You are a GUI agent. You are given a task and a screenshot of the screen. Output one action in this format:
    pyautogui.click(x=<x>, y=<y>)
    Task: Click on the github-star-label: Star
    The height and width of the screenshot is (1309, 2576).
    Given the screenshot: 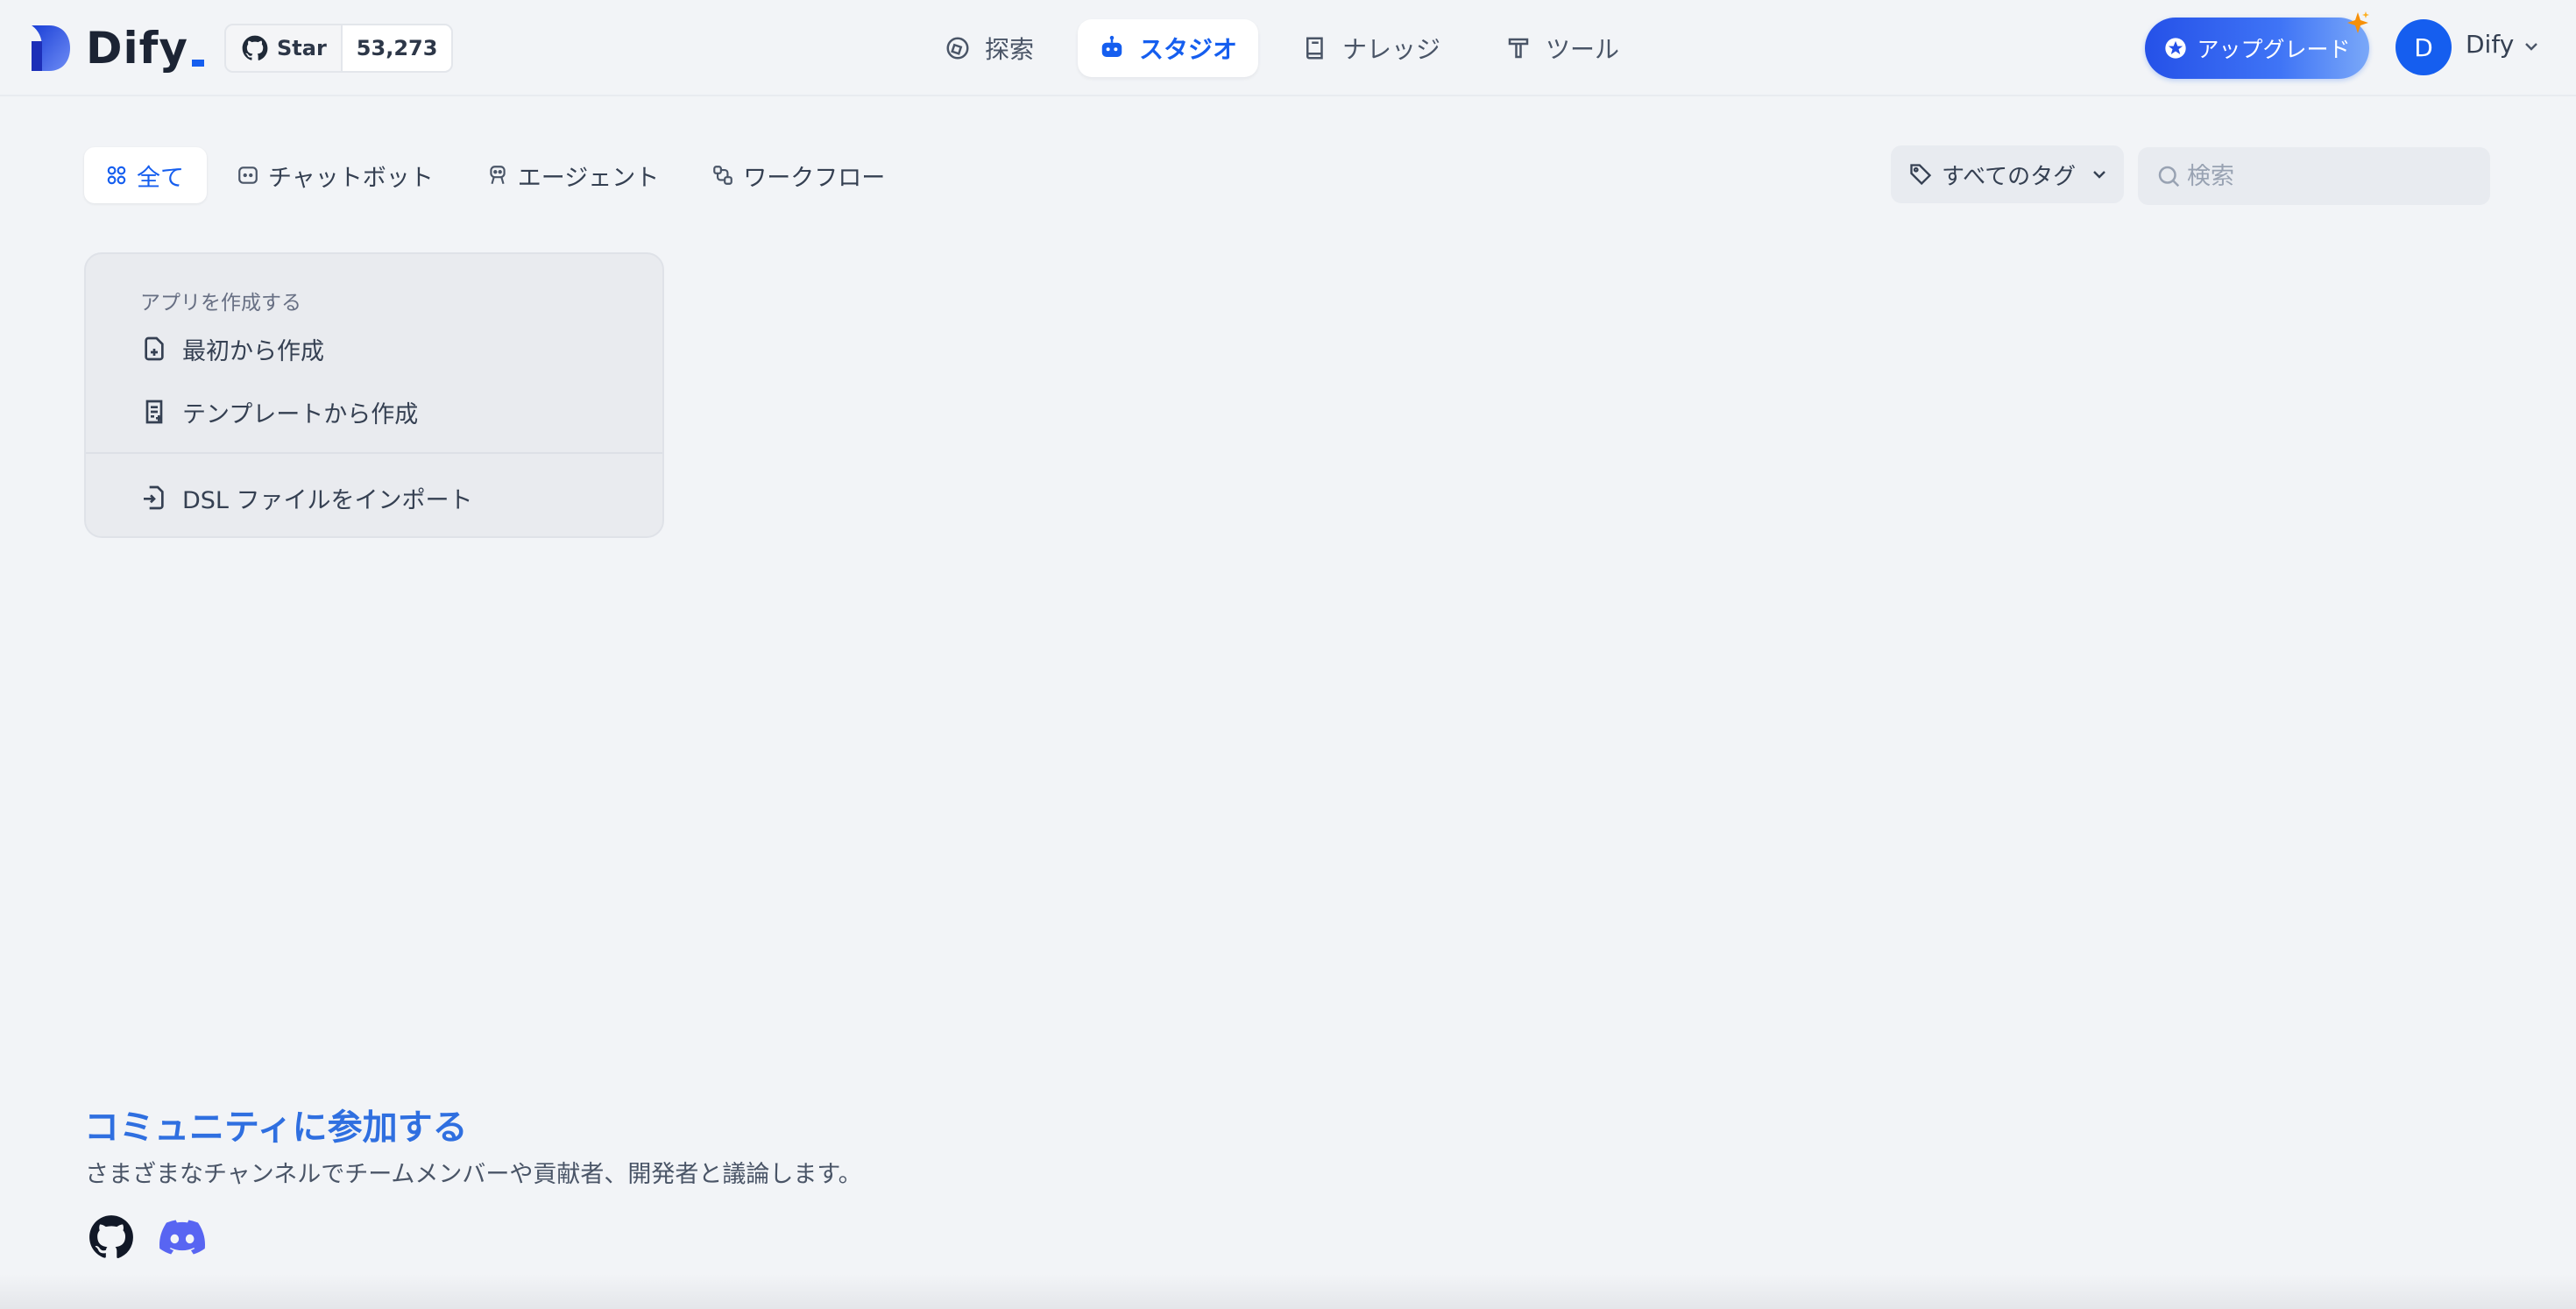 What is the action you would take?
    pyautogui.click(x=302, y=48)
    